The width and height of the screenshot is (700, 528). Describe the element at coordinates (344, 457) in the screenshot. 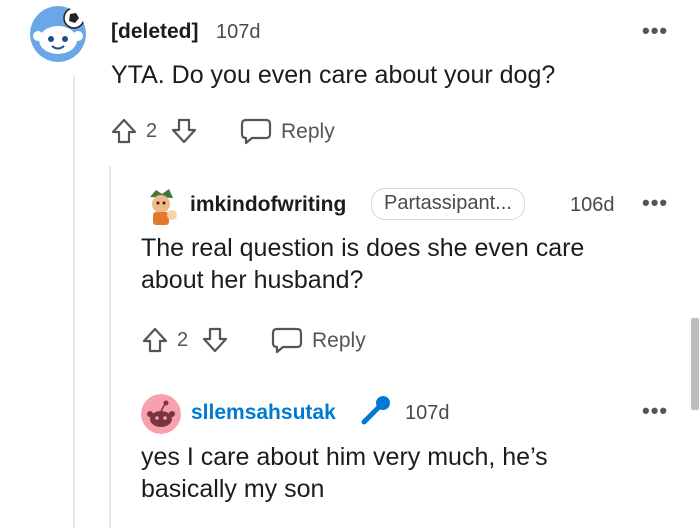

I see `comment-text: yes I care about him very much, he’s` at that location.